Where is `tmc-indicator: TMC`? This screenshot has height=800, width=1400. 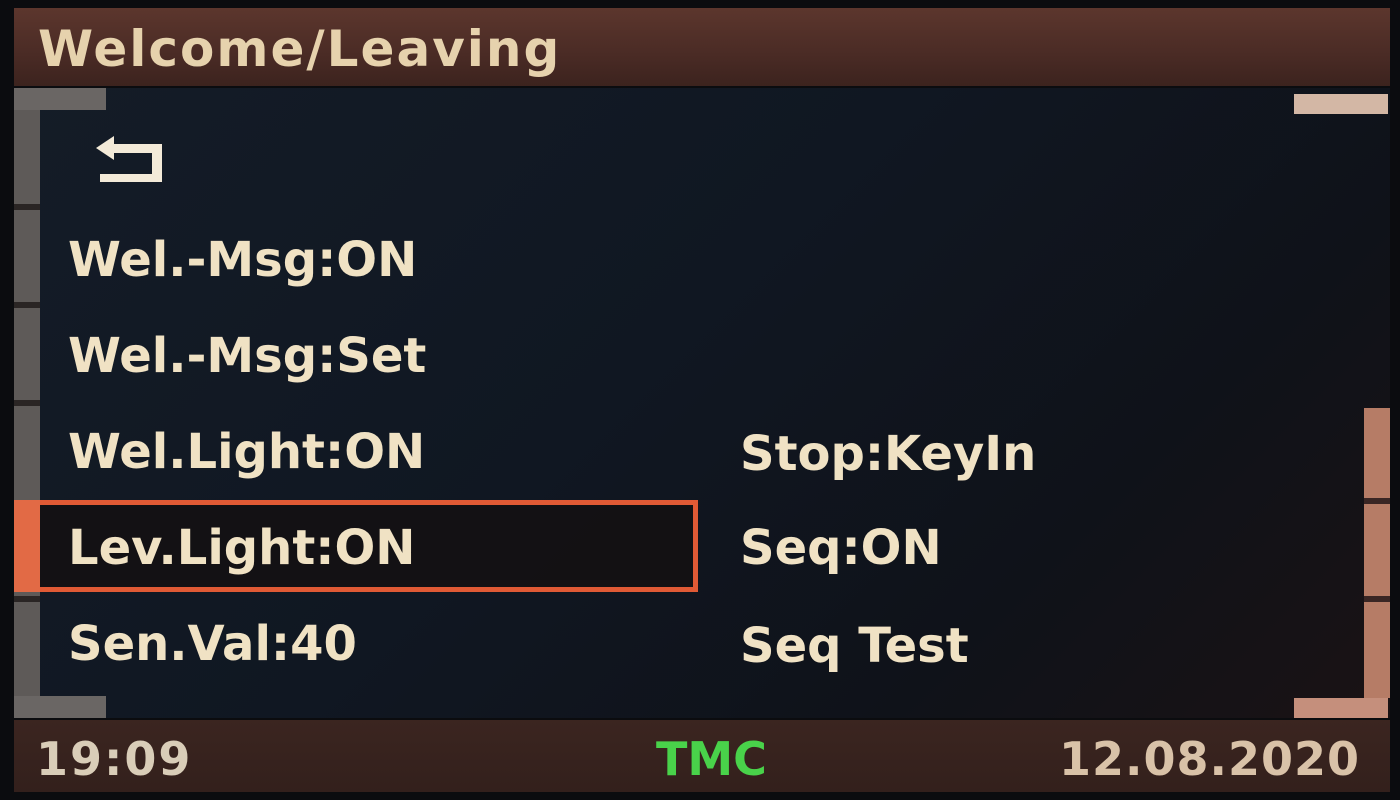
tmc-indicator: TMC is located at coordinates (711, 759).